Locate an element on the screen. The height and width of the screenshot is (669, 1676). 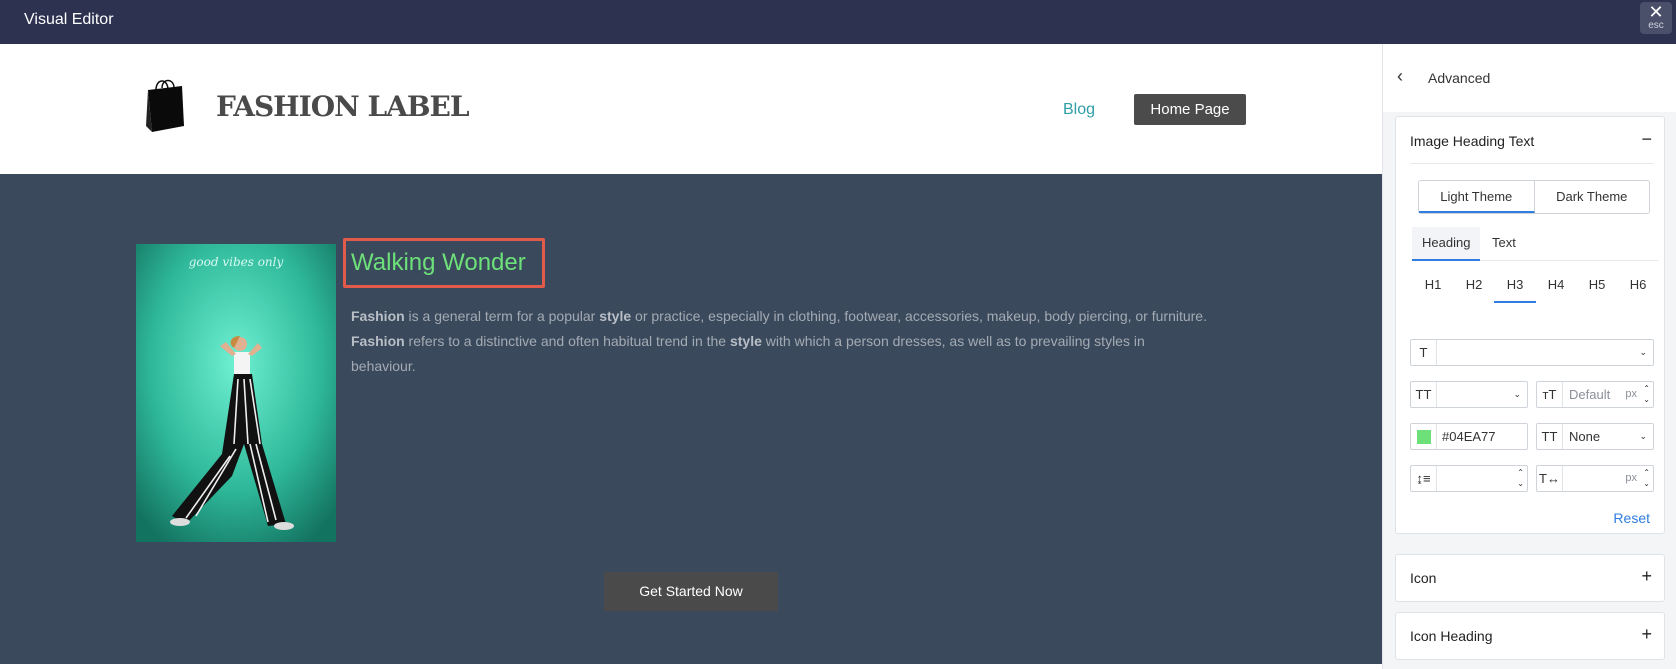
dark-theme-button: Dark Theme is located at coordinates (1592, 197).